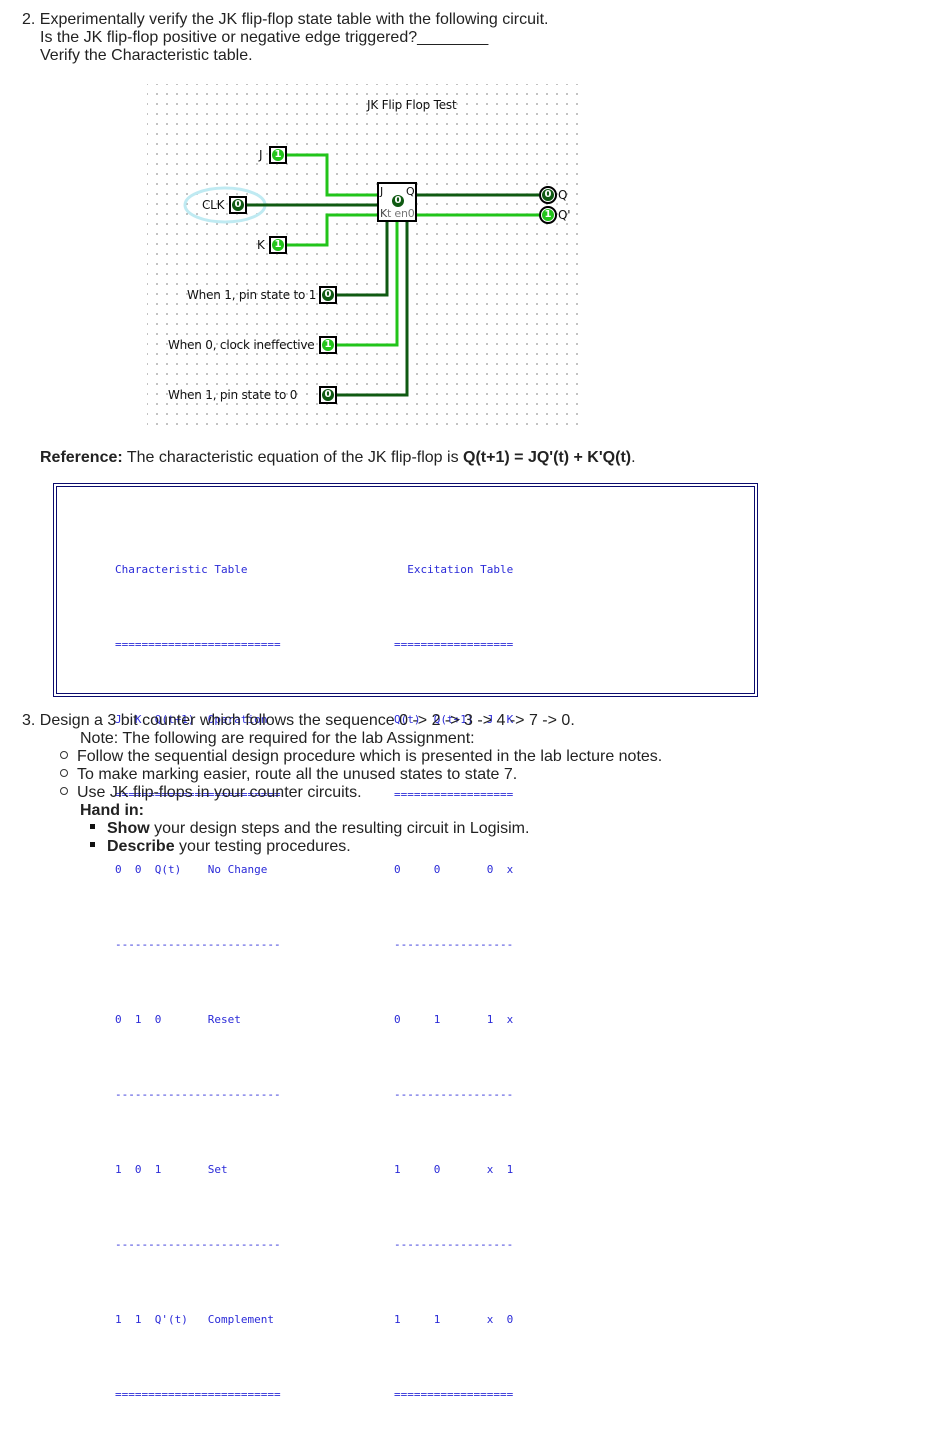 Image resolution: width=927 pixels, height=1432 pixels. What do you see at coordinates (178, 1019) in the screenshot?
I see `char-row: 0 1 0 Reset` at bounding box center [178, 1019].